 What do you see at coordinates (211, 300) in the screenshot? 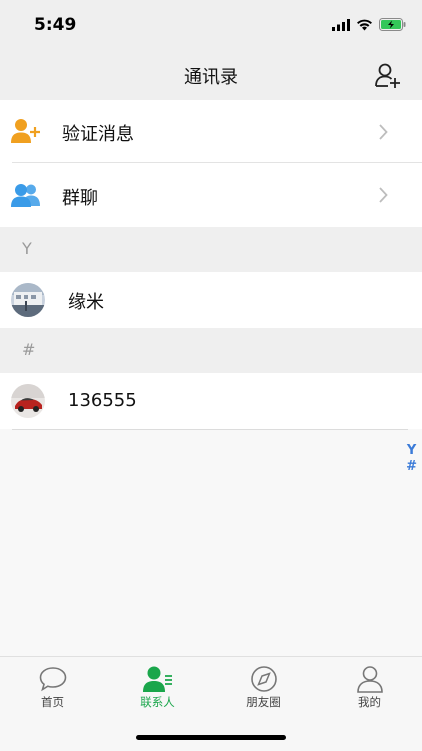
I see `contact-row: 缘米` at bounding box center [211, 300].